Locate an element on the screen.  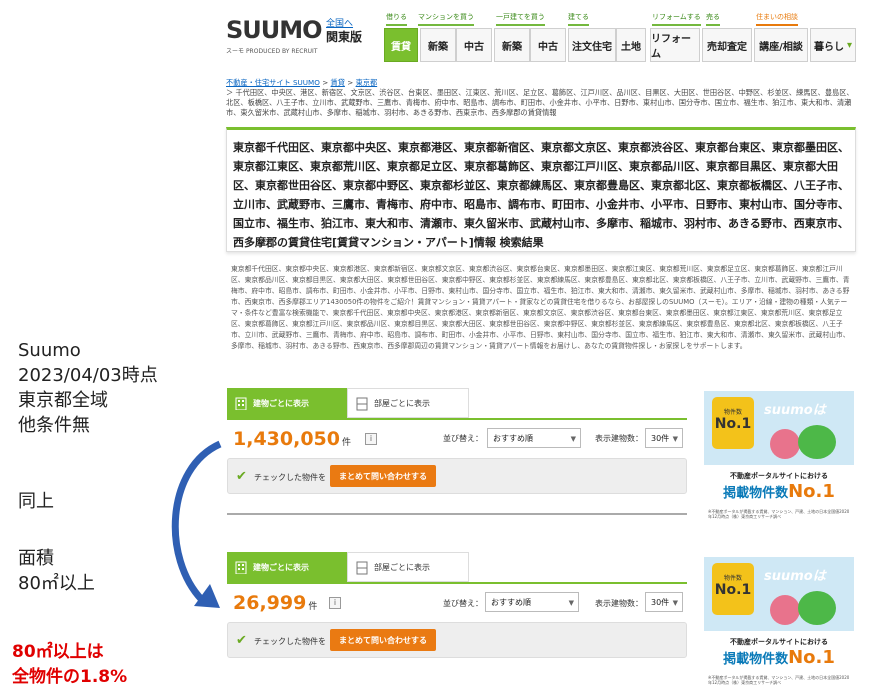
category-consult: 住まいの相談 is located at coordinates (777, 19).